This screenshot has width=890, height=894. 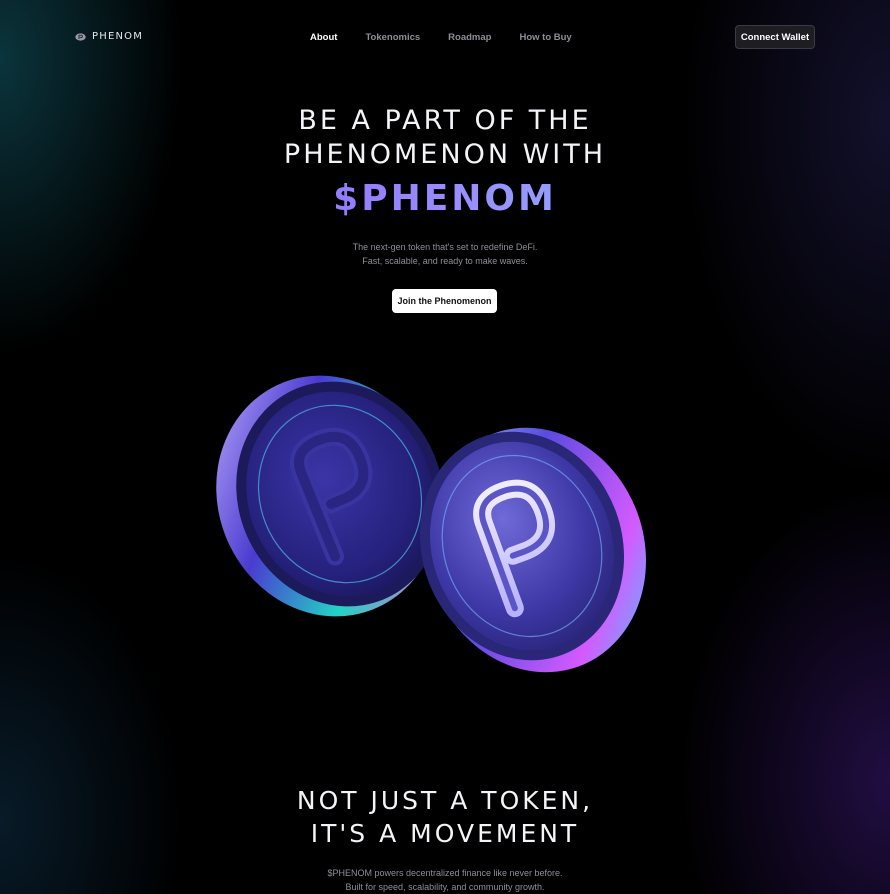 I want to click on nav-links: About Tokenomics Roadmap How to Buy, so click(x=441, y=37).